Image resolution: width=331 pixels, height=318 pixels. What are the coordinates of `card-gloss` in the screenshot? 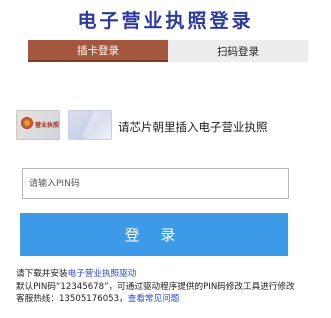 It's located at (96, 125).